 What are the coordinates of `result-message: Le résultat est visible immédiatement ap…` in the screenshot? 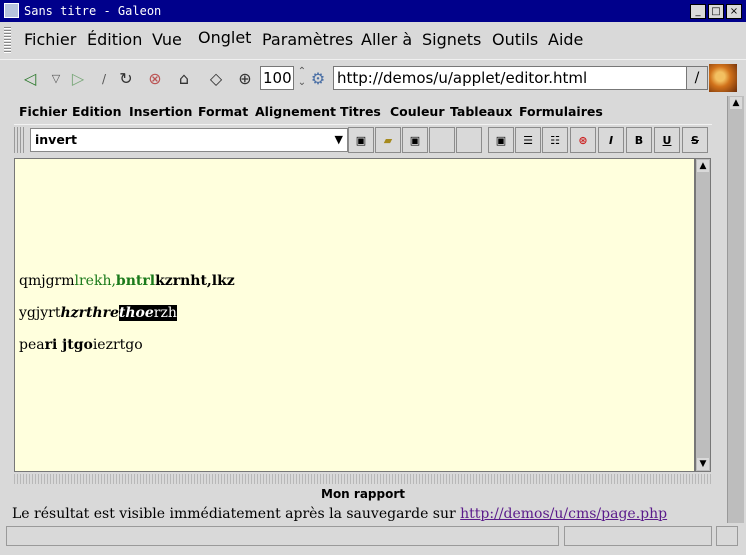 It's located at (234, 514).